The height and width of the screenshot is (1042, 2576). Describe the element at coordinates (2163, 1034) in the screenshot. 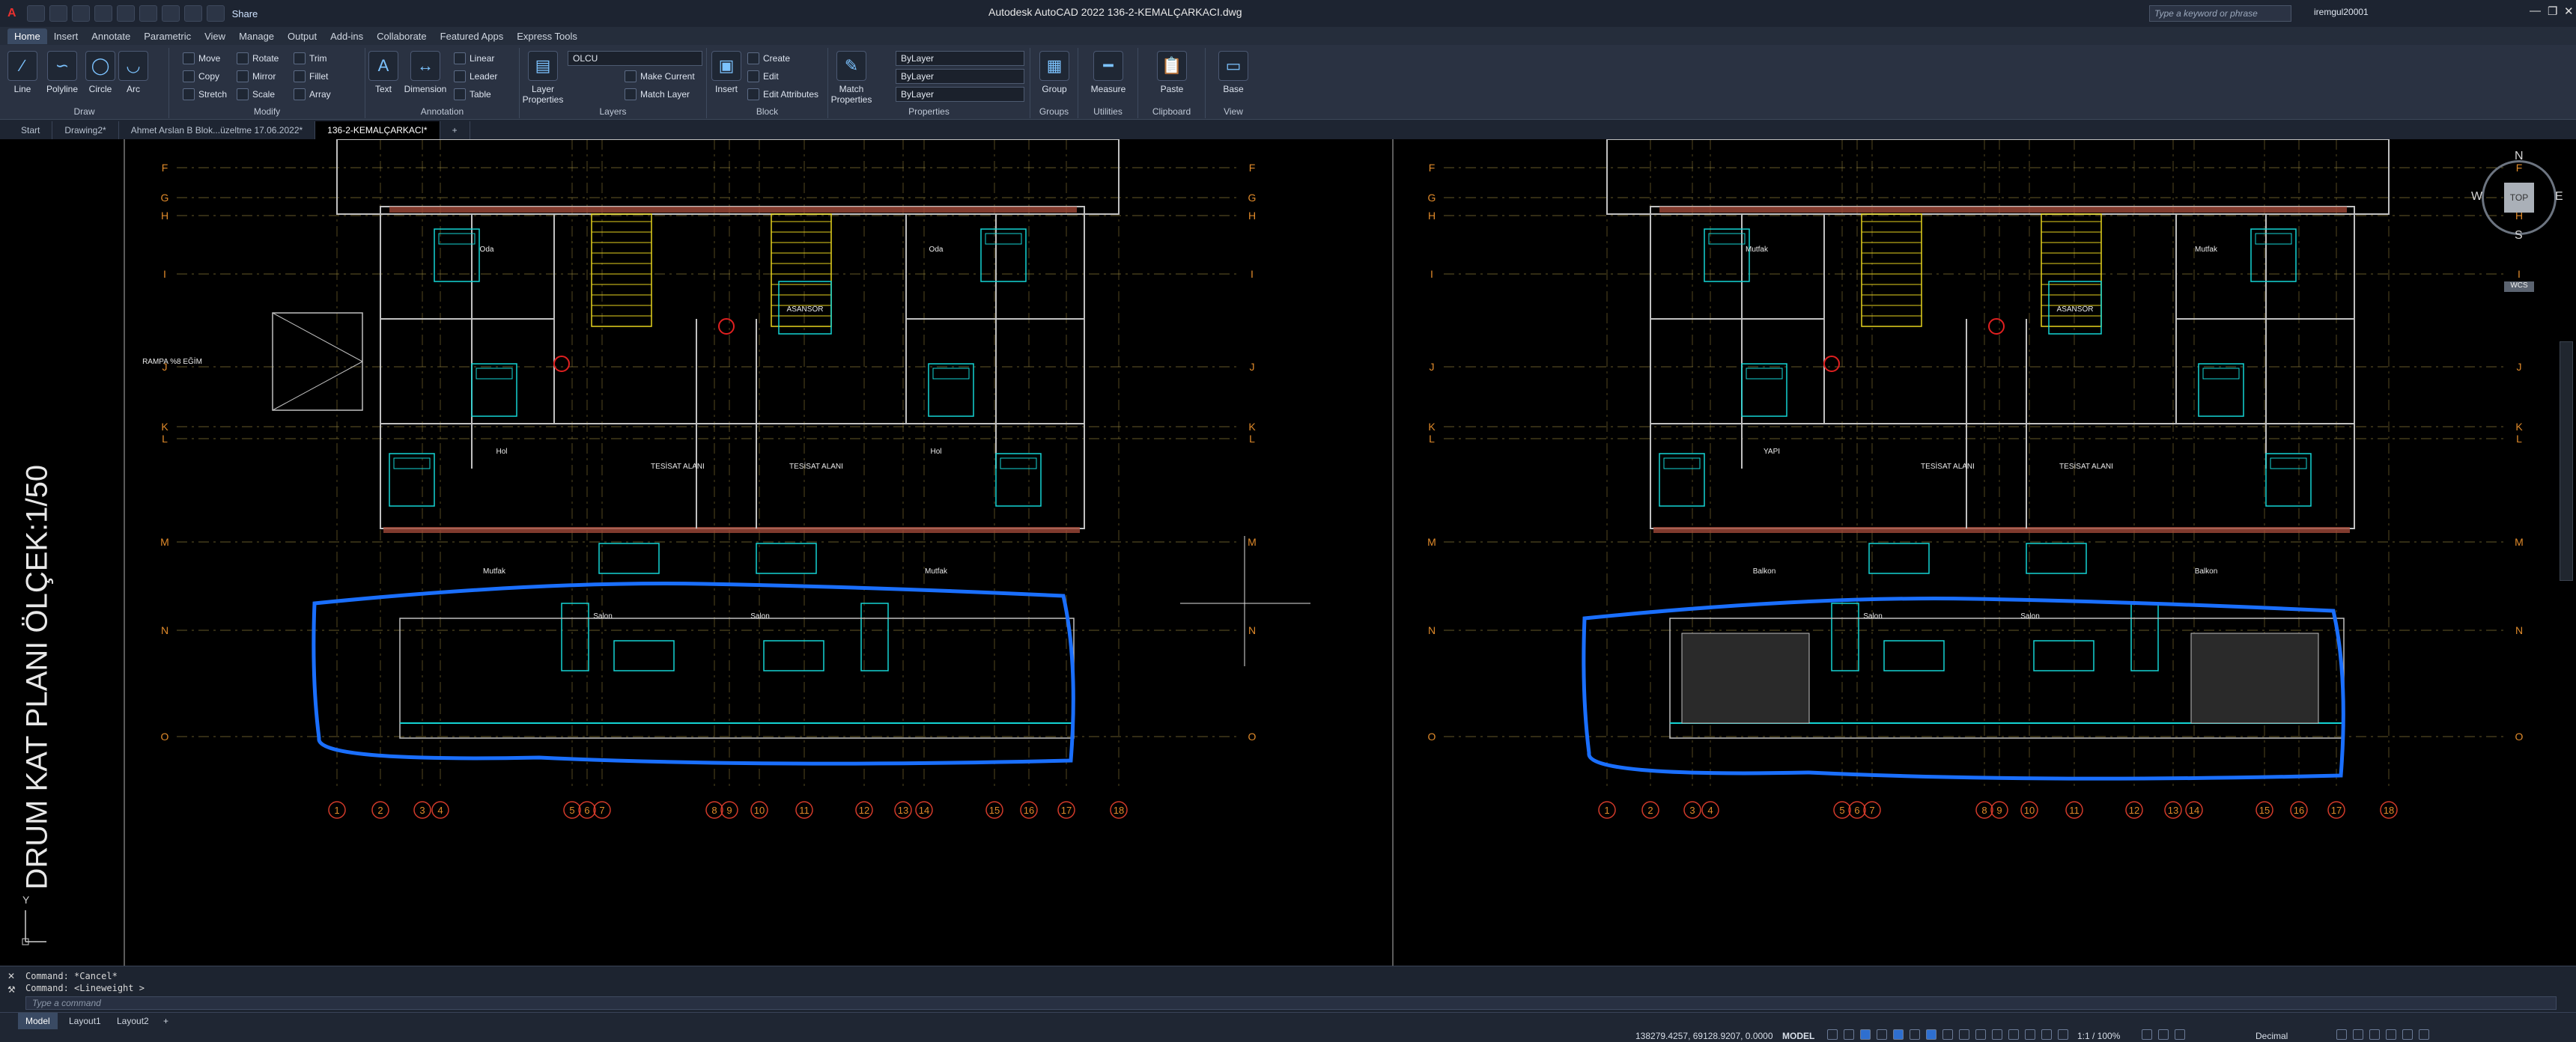

I see `annotation-monitor-icon` at that location.